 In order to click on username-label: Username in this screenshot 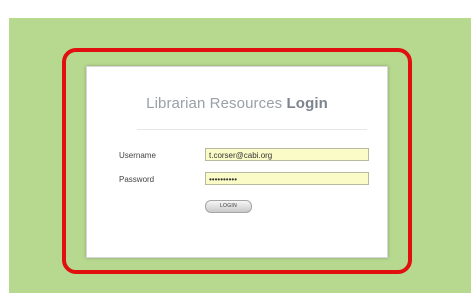, I will do `click(137, 155)`.